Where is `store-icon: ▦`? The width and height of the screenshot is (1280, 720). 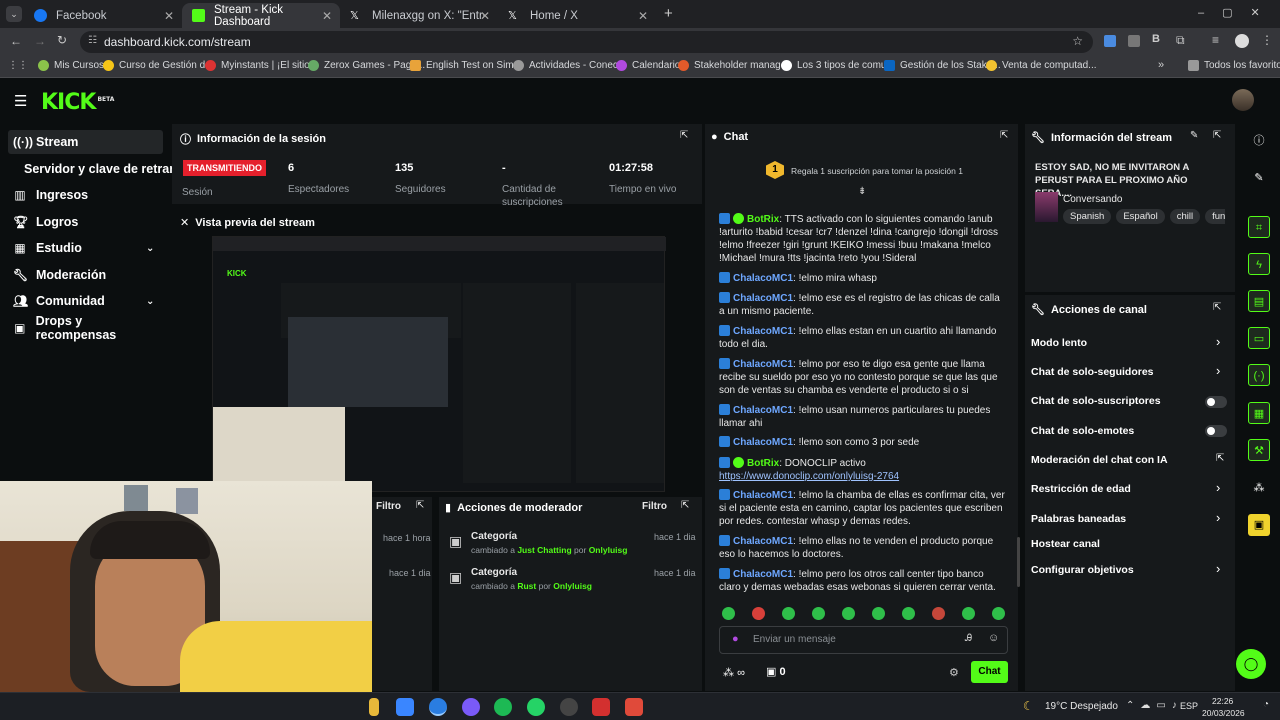
store-icon: ▦ is located at coordinates (1259, 413).